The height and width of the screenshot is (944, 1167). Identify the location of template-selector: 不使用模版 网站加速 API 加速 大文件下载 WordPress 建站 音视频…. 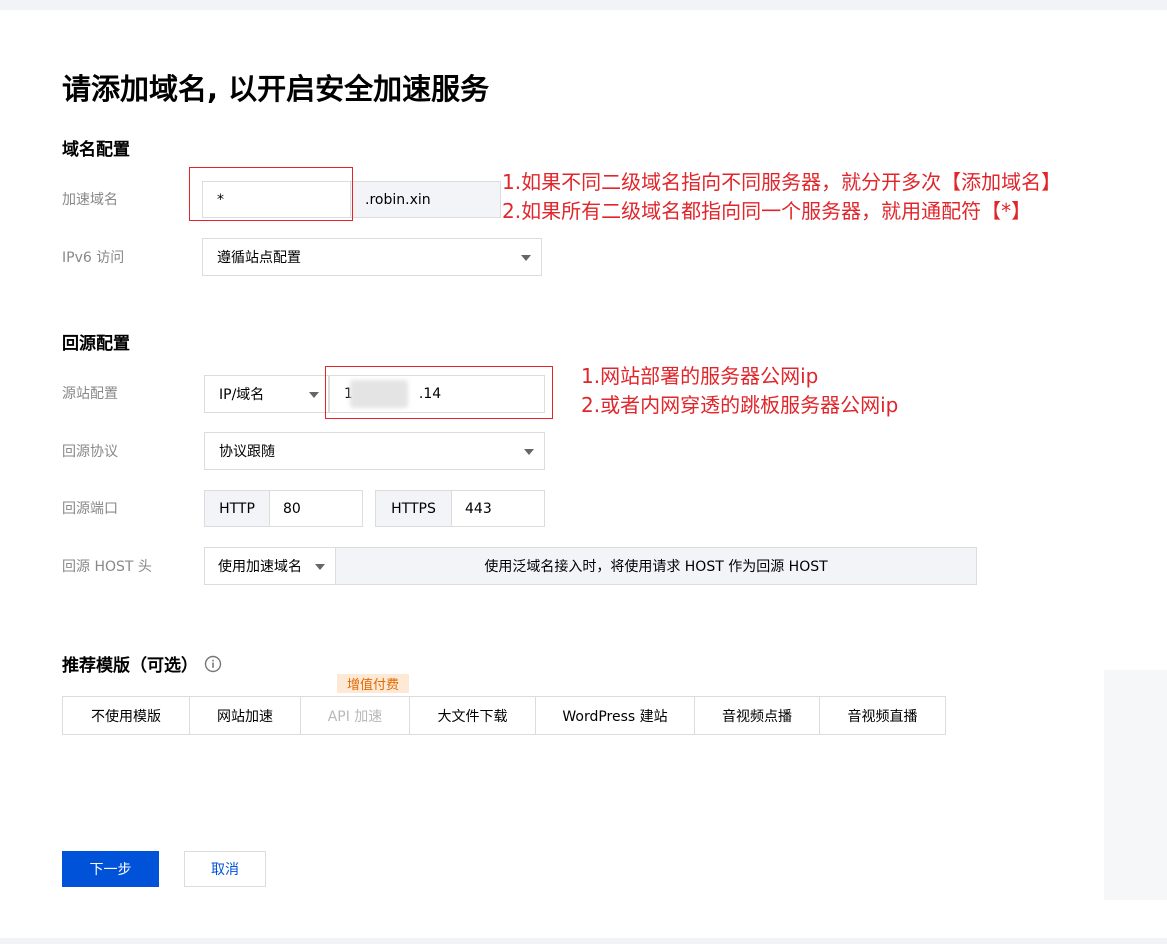
(504, 715).